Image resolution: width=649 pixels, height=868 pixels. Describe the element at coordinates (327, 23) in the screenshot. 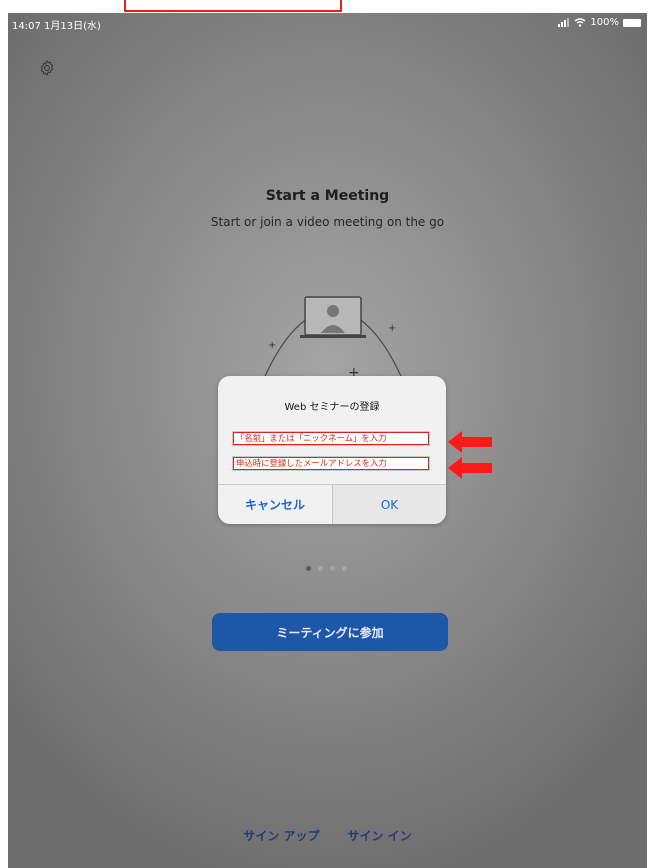

I see `status-bar: 14:07 1月13日(水) 100%` at that location.